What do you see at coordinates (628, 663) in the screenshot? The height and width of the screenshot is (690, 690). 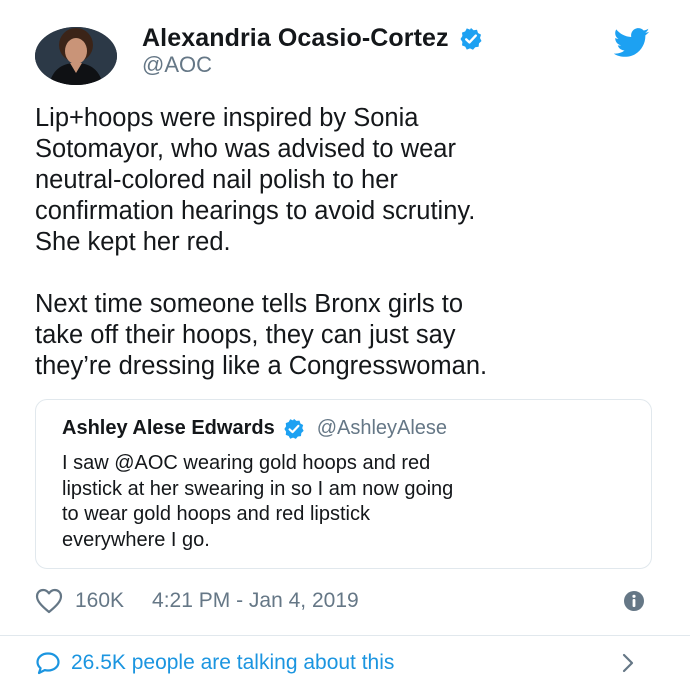 I see `chevron-right-icon` at bounding box center [628, 663].